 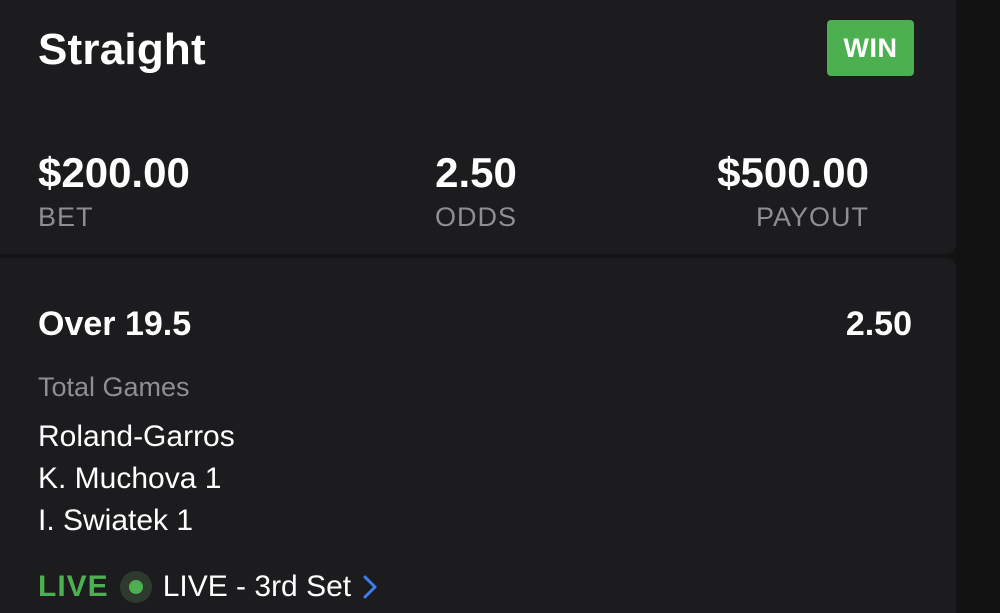 What do you see at coordinates (114, 387) in the screenshot?
I see `market-name: Total Games` at bounding box center [114, 387].